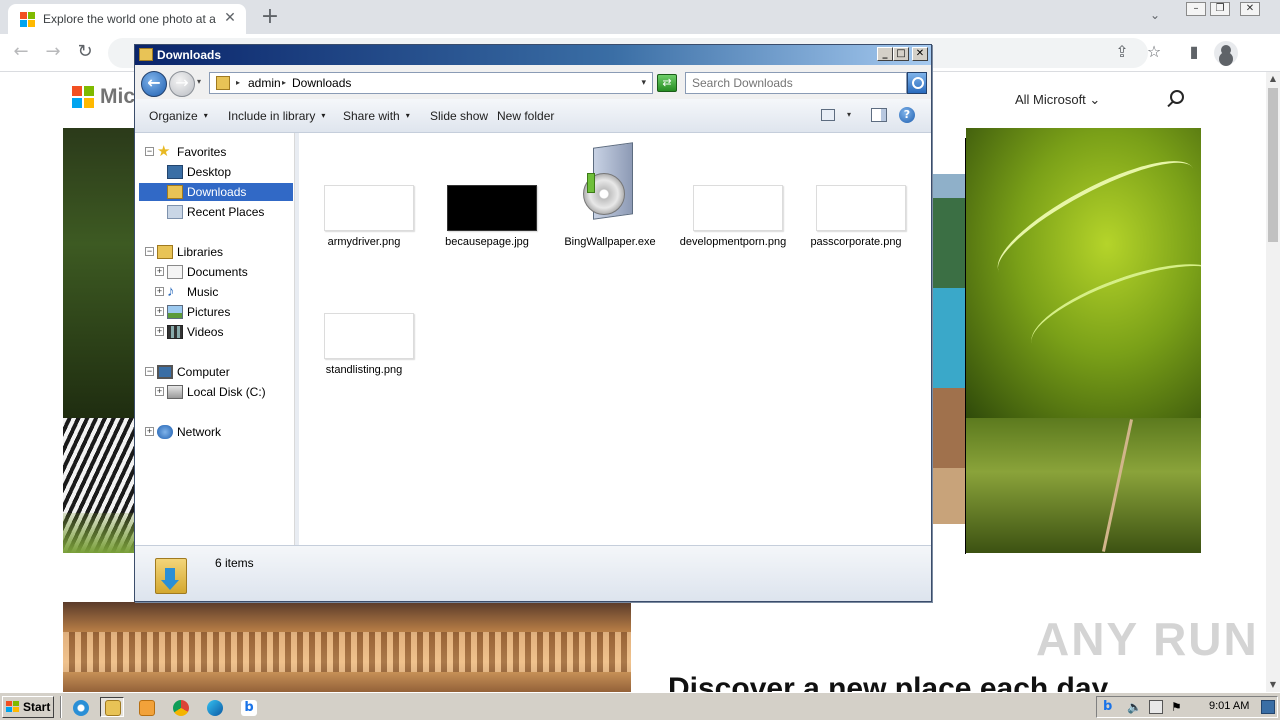 The width and height of the screenshot is (1280, 720). Describe the element at coordinates (146, 707) in the screenshot. I see `media-player-icon` at that location.